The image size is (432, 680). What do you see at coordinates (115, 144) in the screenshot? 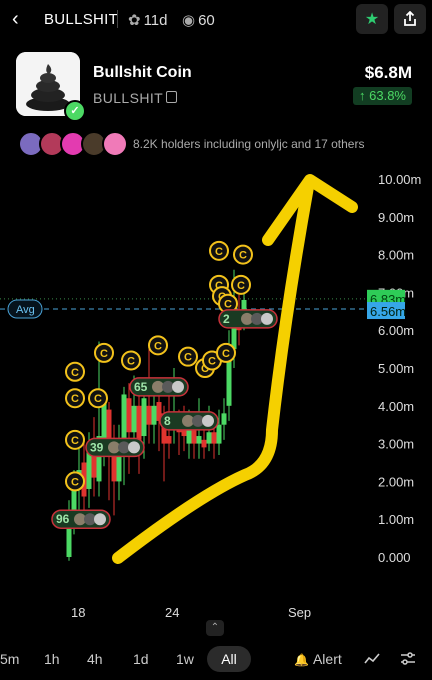
I see `avatar` at bounding box center [115, 144].